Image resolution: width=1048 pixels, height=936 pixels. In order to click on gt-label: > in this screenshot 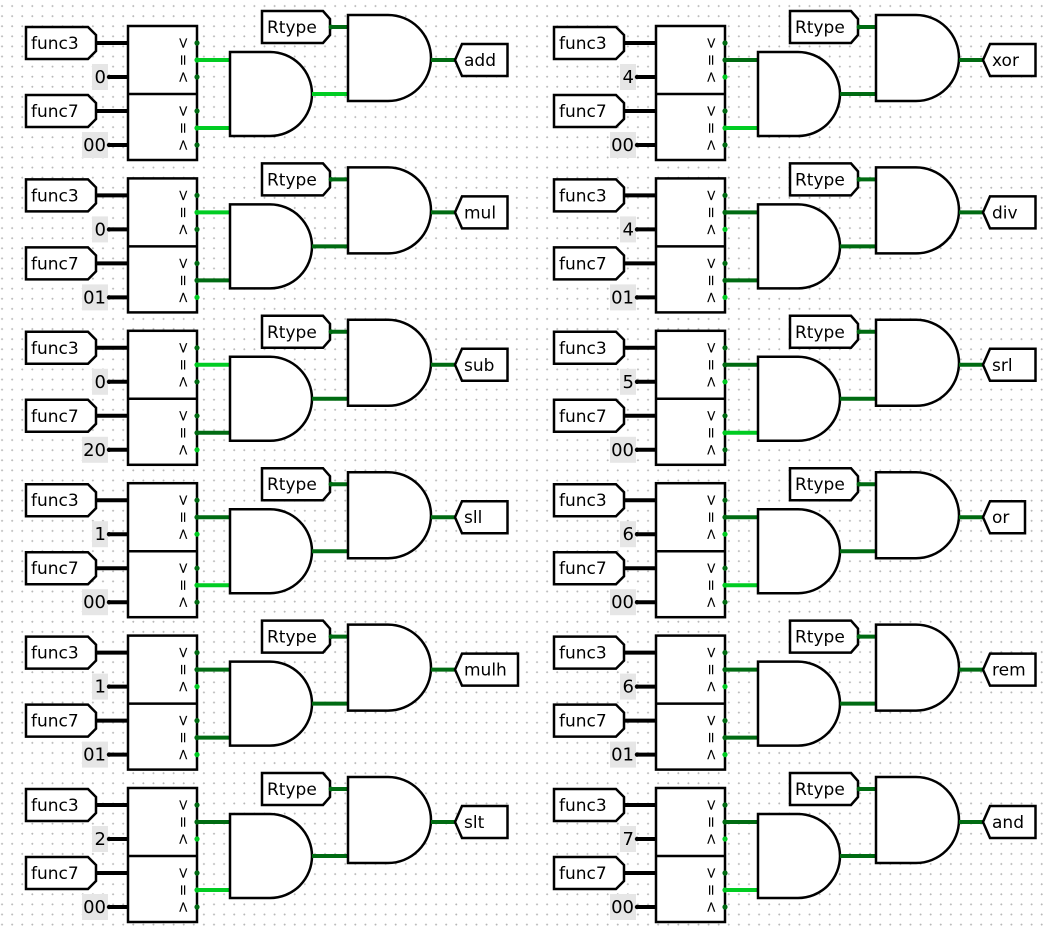, I will do `click(712, 111)`.